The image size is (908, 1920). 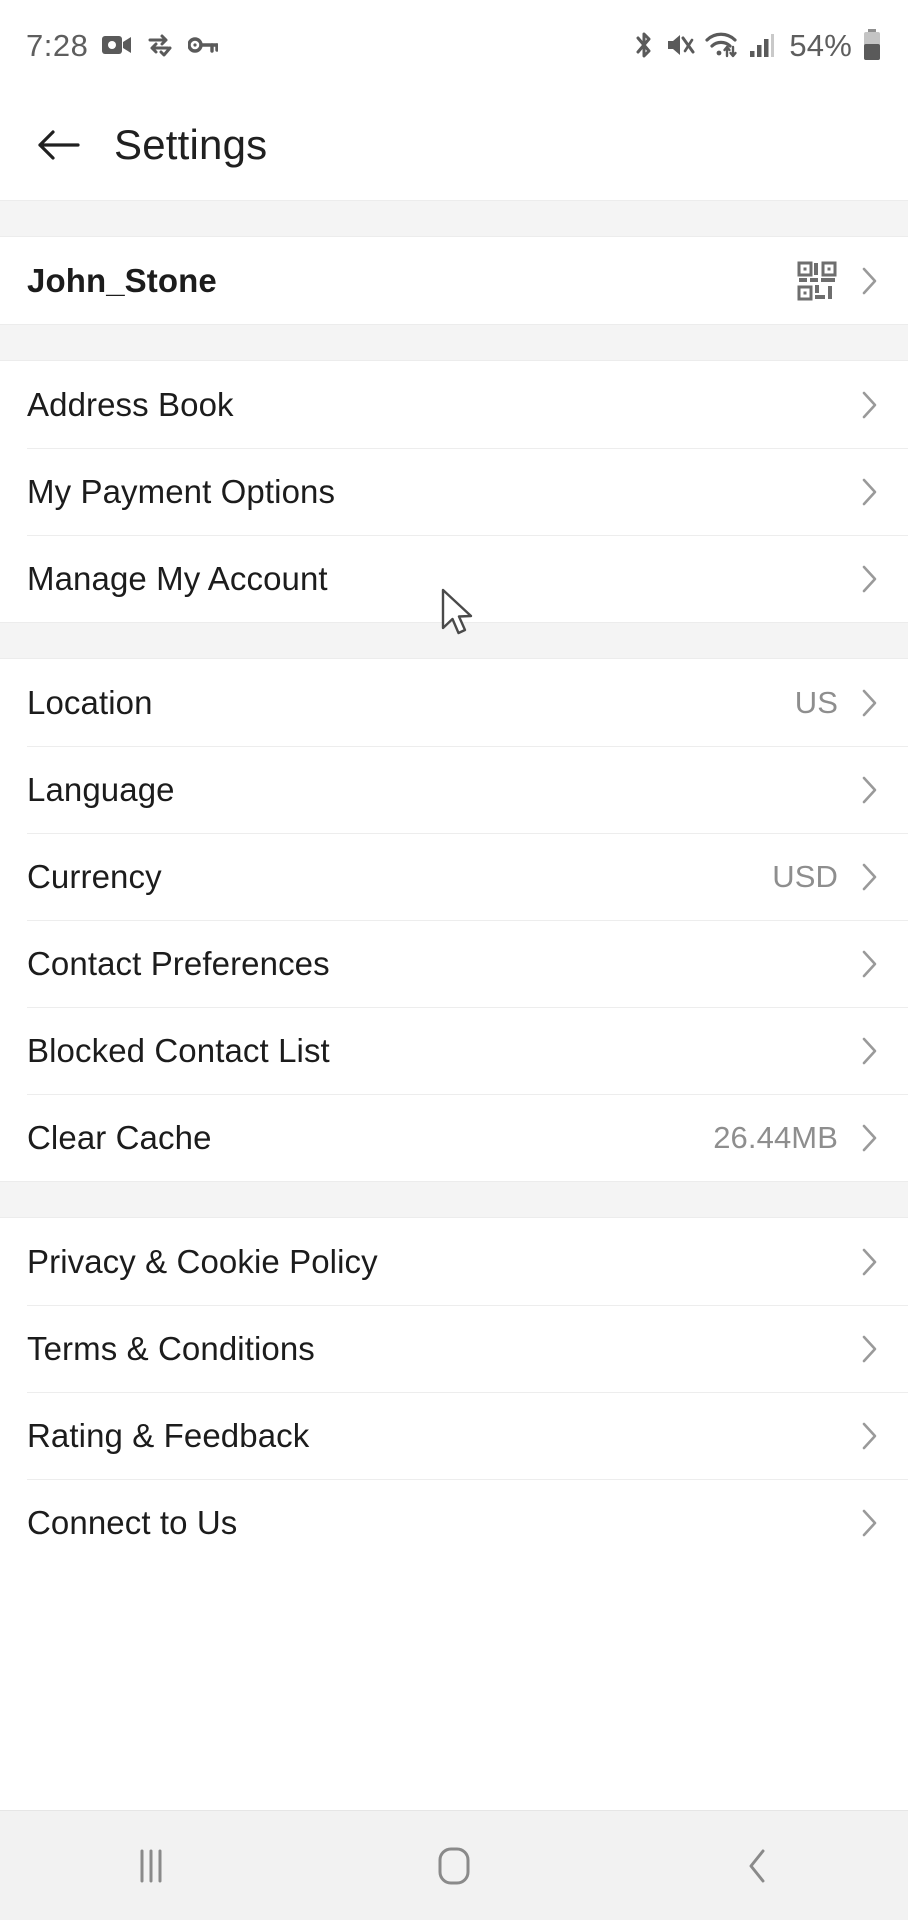 What do you see at coordinates (119, 1137) in the screenshot?
I see `row-label: Clear Cache` at bounding box center [119, 1137].